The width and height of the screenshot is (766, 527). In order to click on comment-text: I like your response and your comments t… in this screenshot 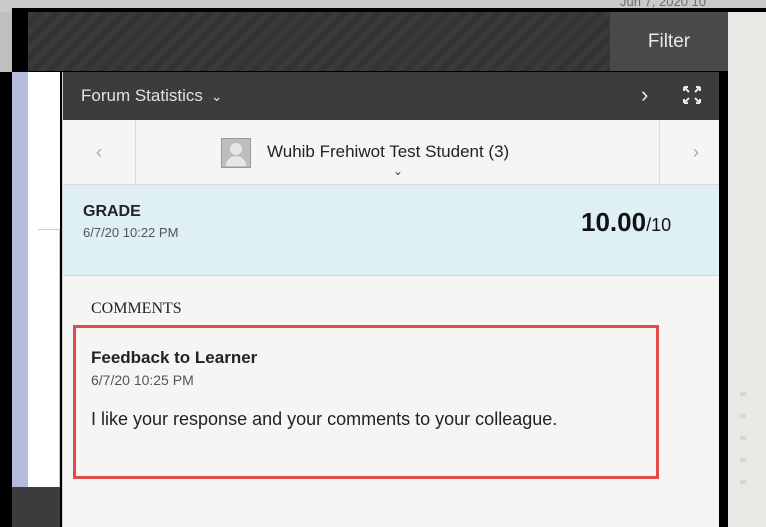, I will do `click(324, 419)`.